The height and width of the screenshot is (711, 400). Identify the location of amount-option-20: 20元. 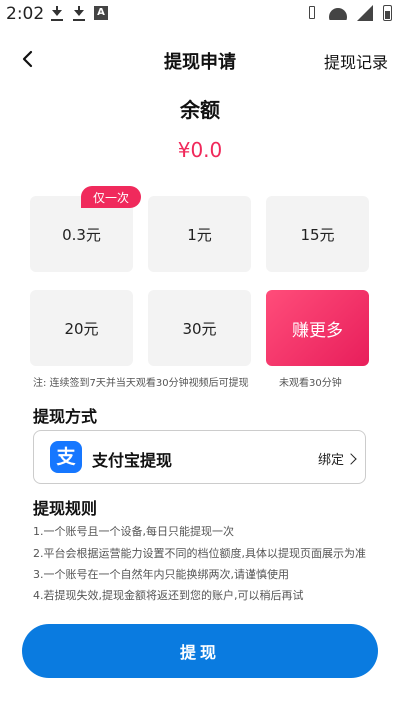
(81, 328).